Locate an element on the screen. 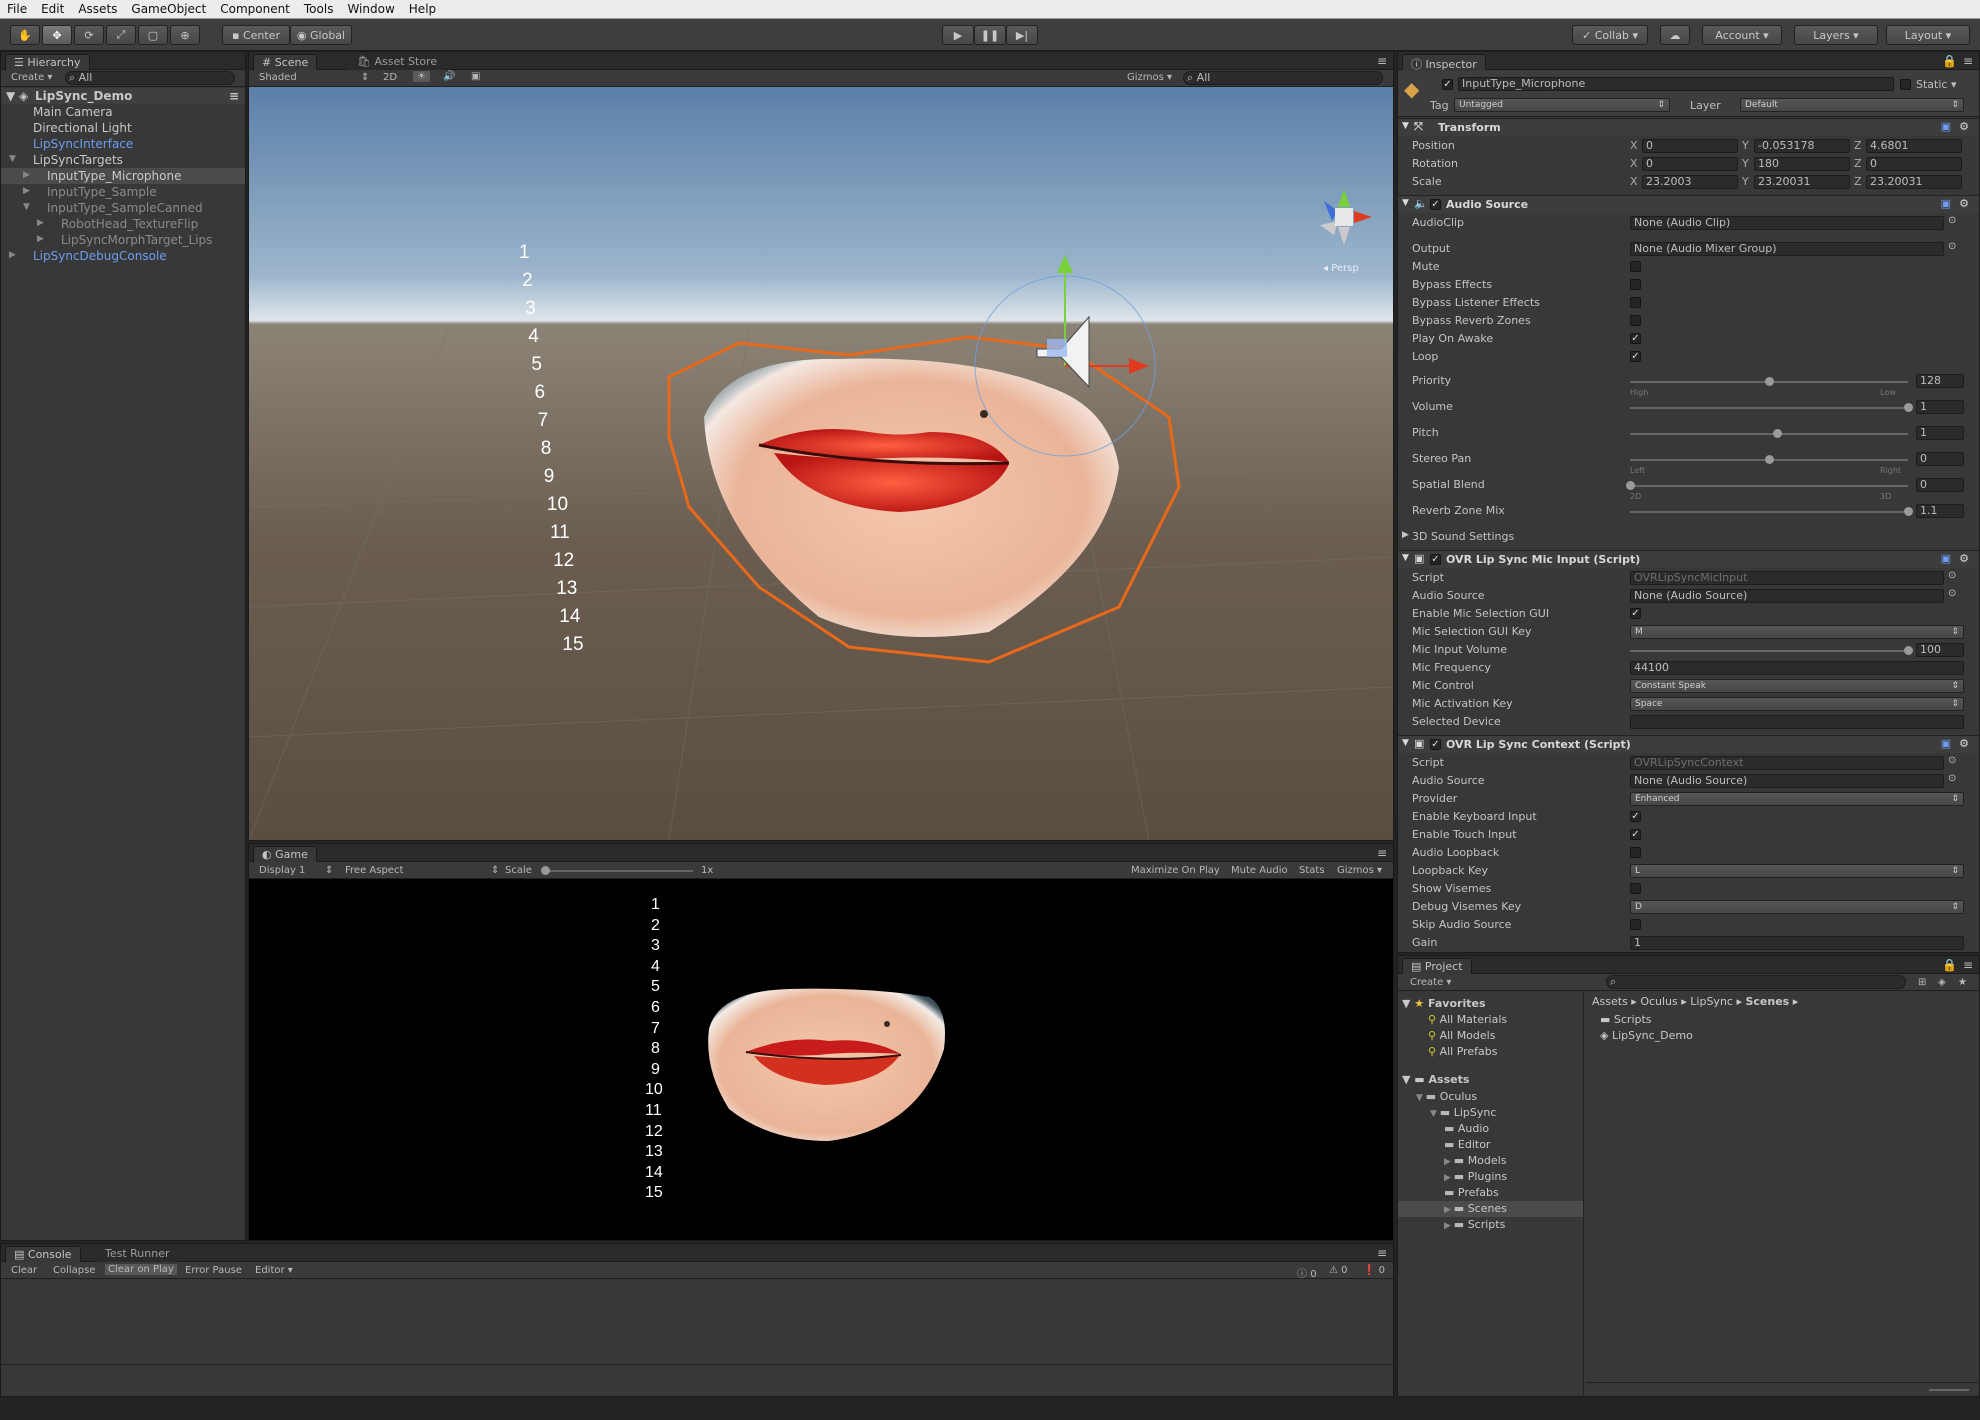  pitch-slider is located at coordinates (1769, 434).